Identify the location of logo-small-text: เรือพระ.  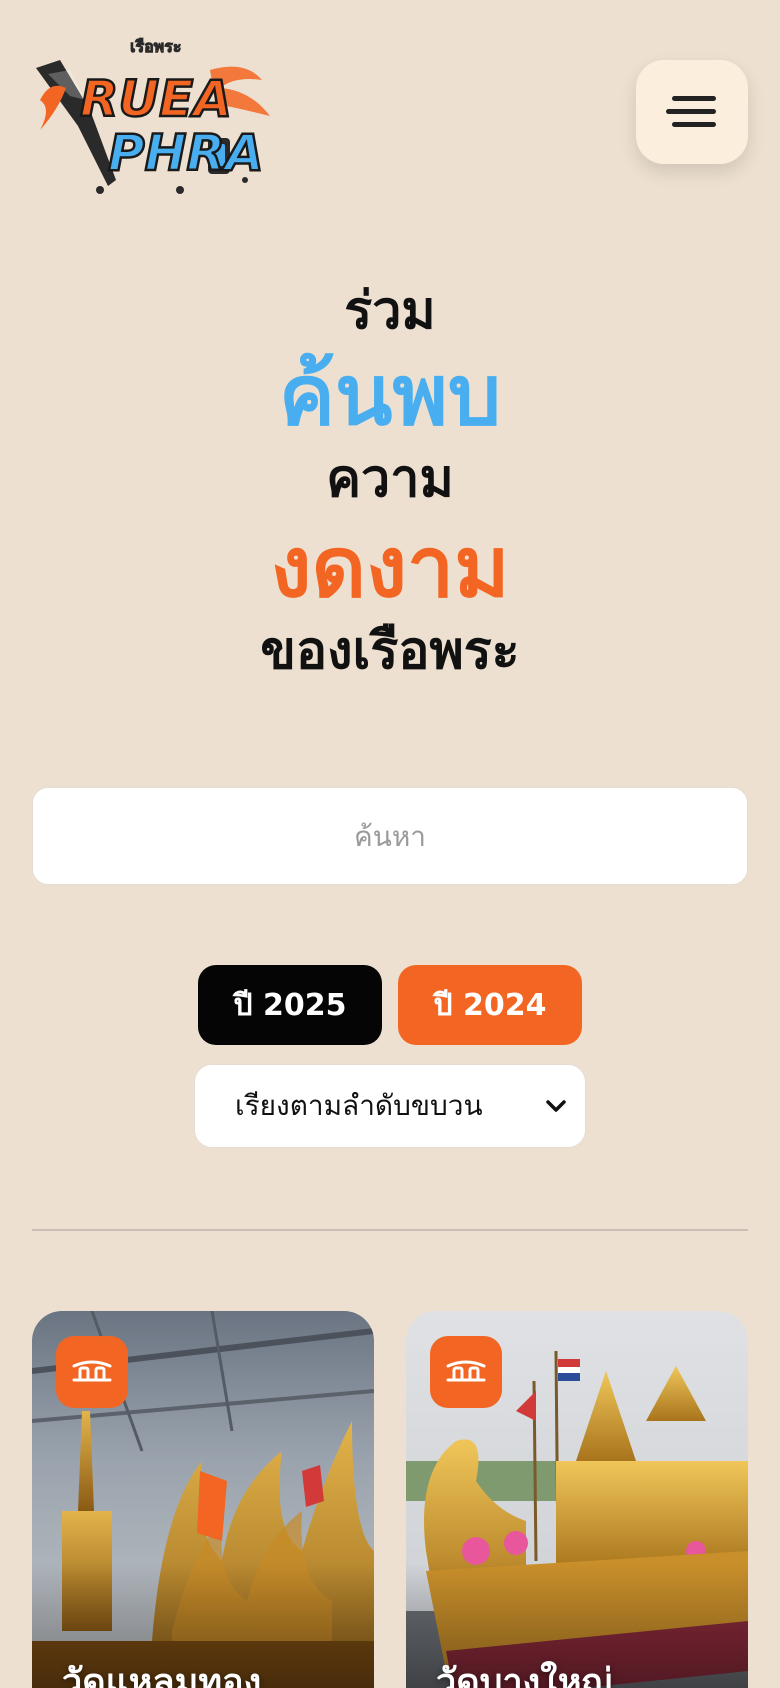
(155, 46).